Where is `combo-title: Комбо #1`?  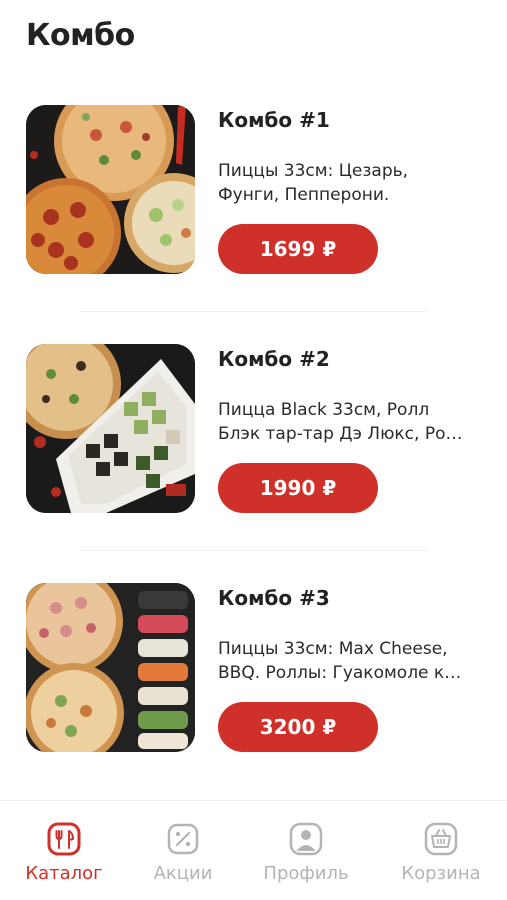 combo-title: Комбо #1 is located at coordinates (274, 120).